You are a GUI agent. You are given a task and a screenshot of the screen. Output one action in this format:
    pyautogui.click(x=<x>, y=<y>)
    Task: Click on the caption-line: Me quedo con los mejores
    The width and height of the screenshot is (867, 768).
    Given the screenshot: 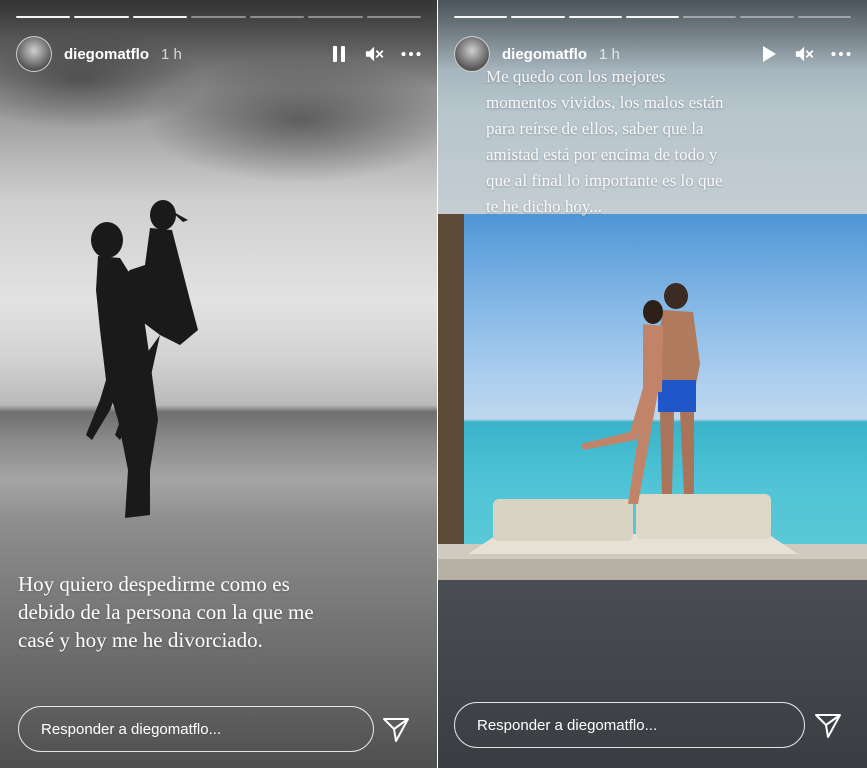 What is the action you would take?
    pyautogui.click(x=576, y=76)
    